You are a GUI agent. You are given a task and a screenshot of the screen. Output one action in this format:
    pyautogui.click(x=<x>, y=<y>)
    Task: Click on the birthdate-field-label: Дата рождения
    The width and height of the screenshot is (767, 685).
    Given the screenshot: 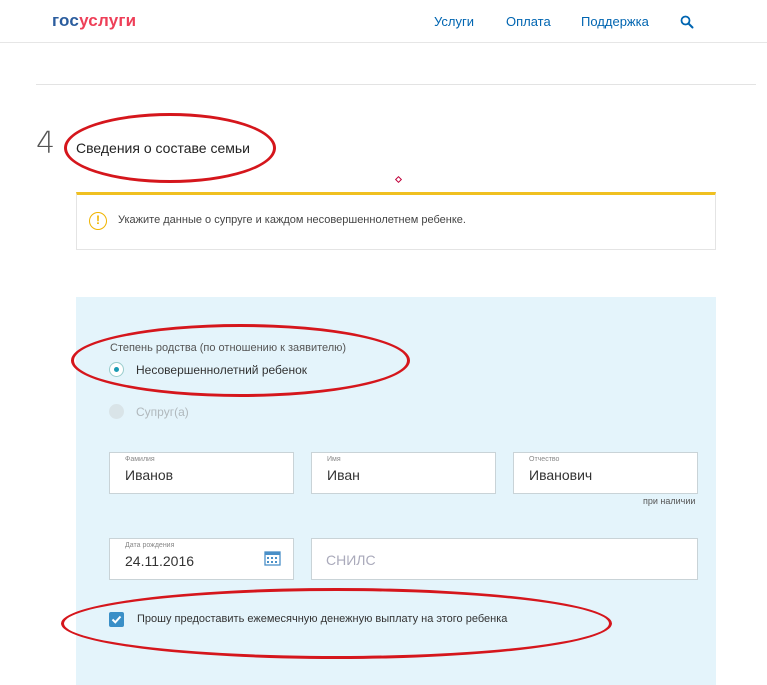 What is the action you would take?
    pyautogui.click(x=150, y=545)
    